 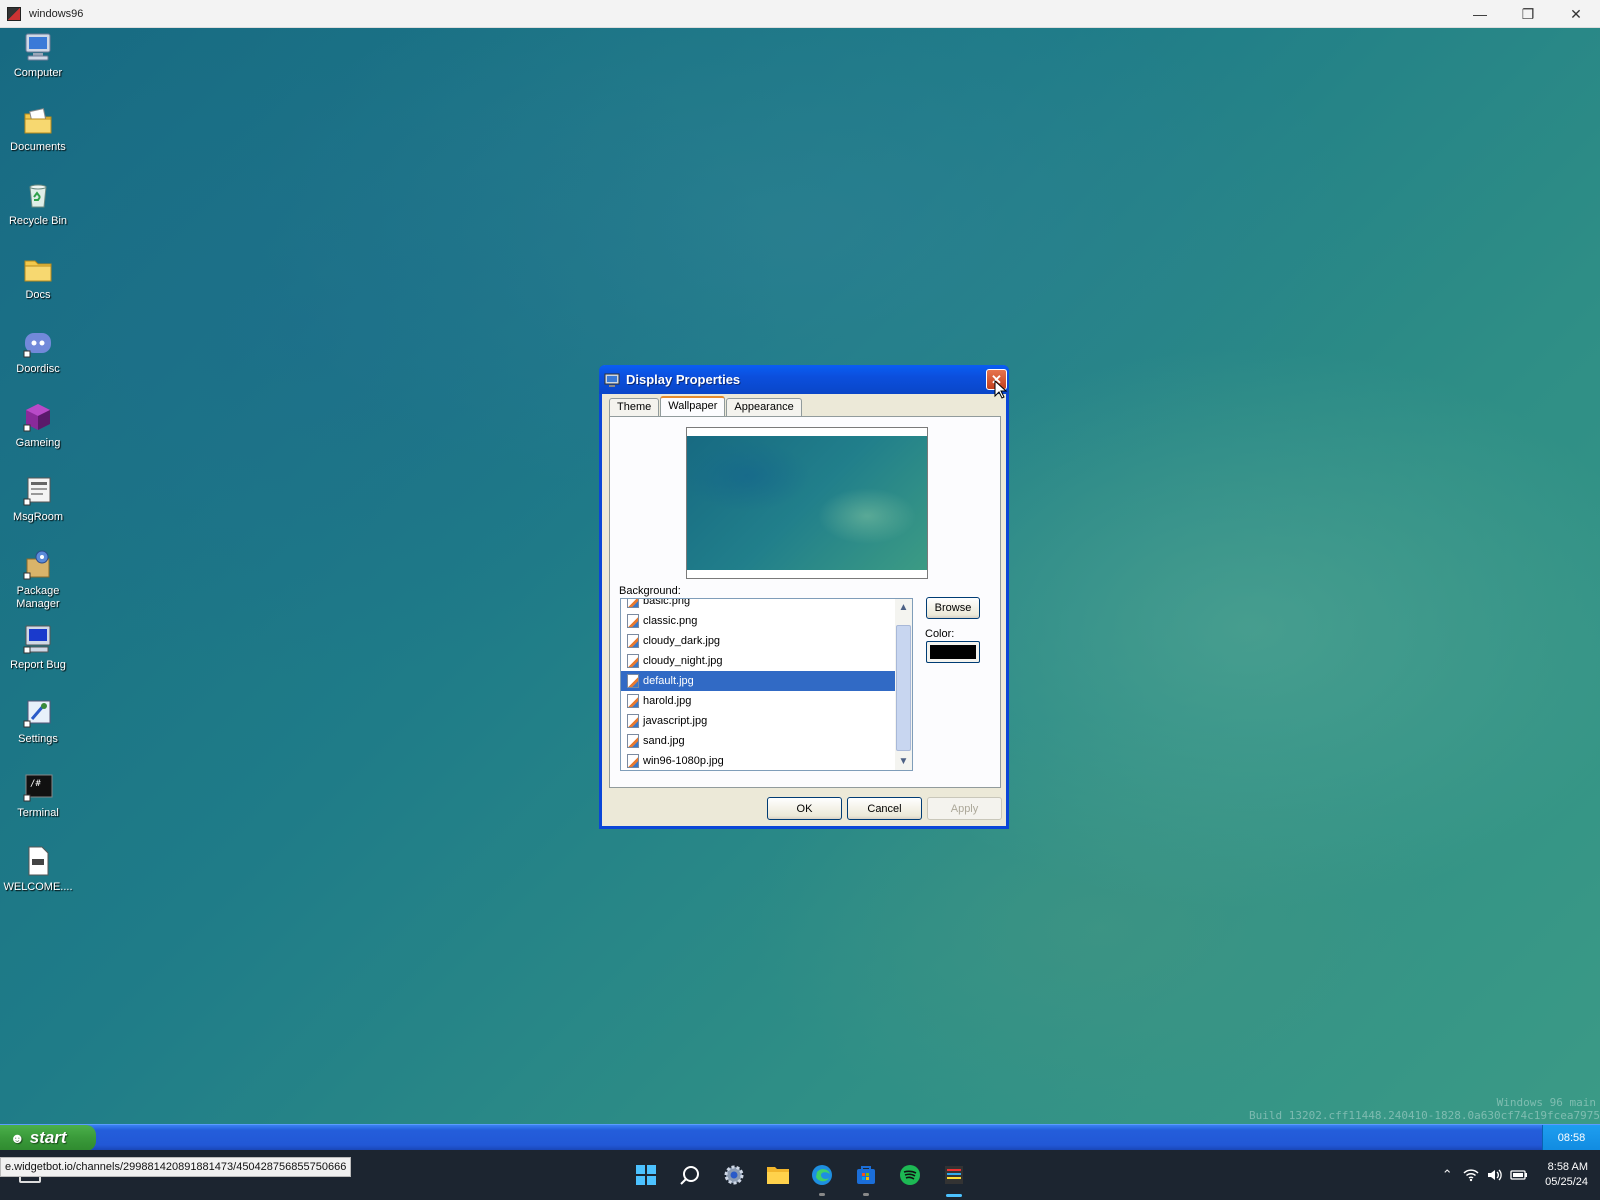 What do you see at coordinates (758, 760) in the screenshot?
I see `list-item: win96-1080p.jpg` at bounding box center [758, 760].